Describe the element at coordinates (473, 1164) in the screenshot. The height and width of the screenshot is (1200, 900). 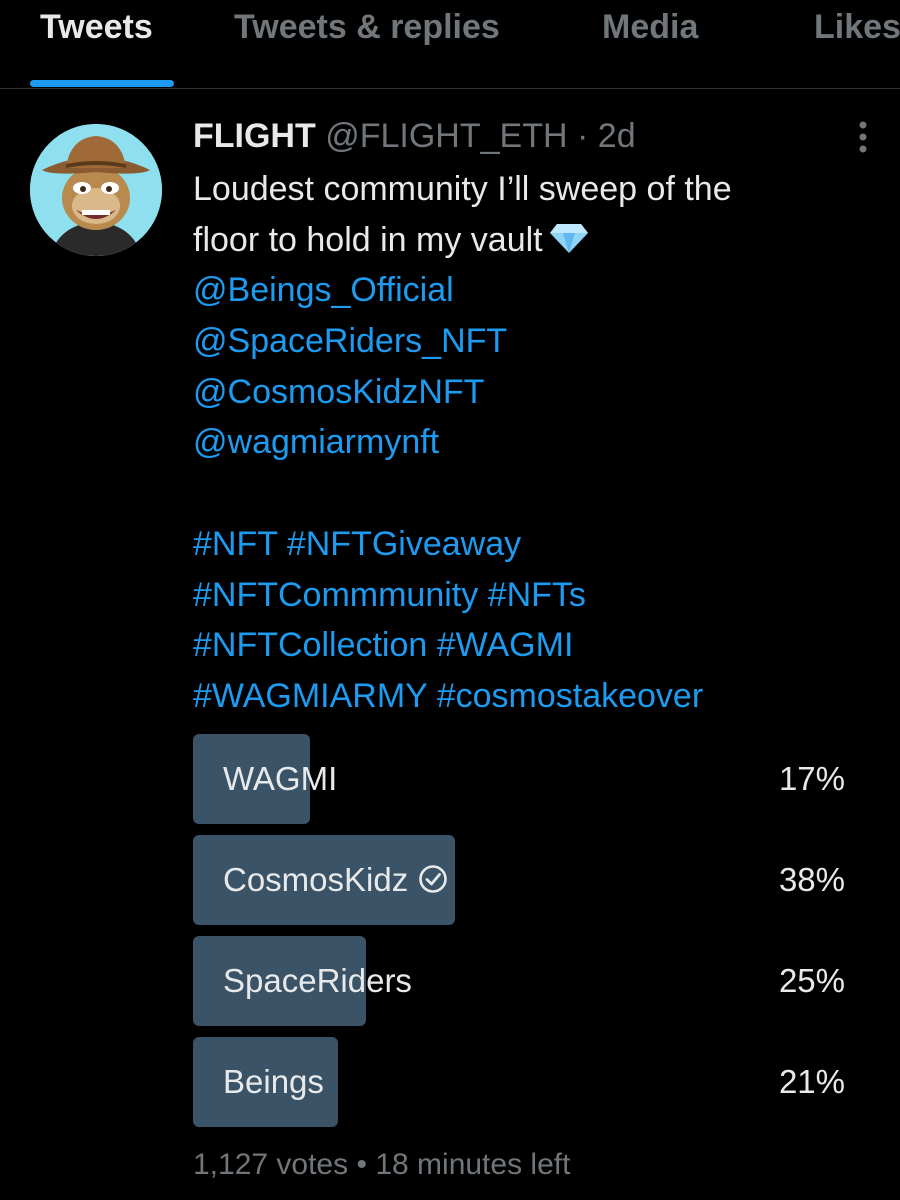
I see `poll-time-left: 18 minutes left` at that location.